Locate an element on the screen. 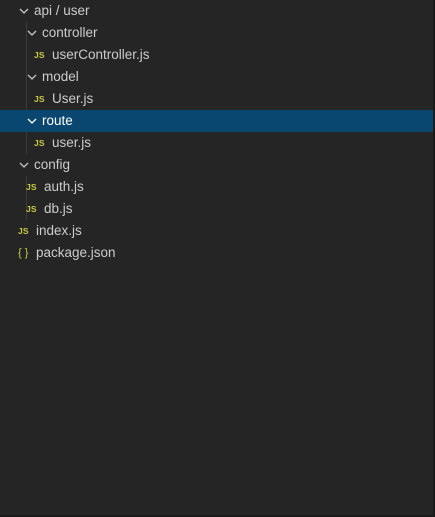 Image resolution: width=435 pixels, height=517 pixels. tree-item-label: User.js is located at coordinates (73, 98).